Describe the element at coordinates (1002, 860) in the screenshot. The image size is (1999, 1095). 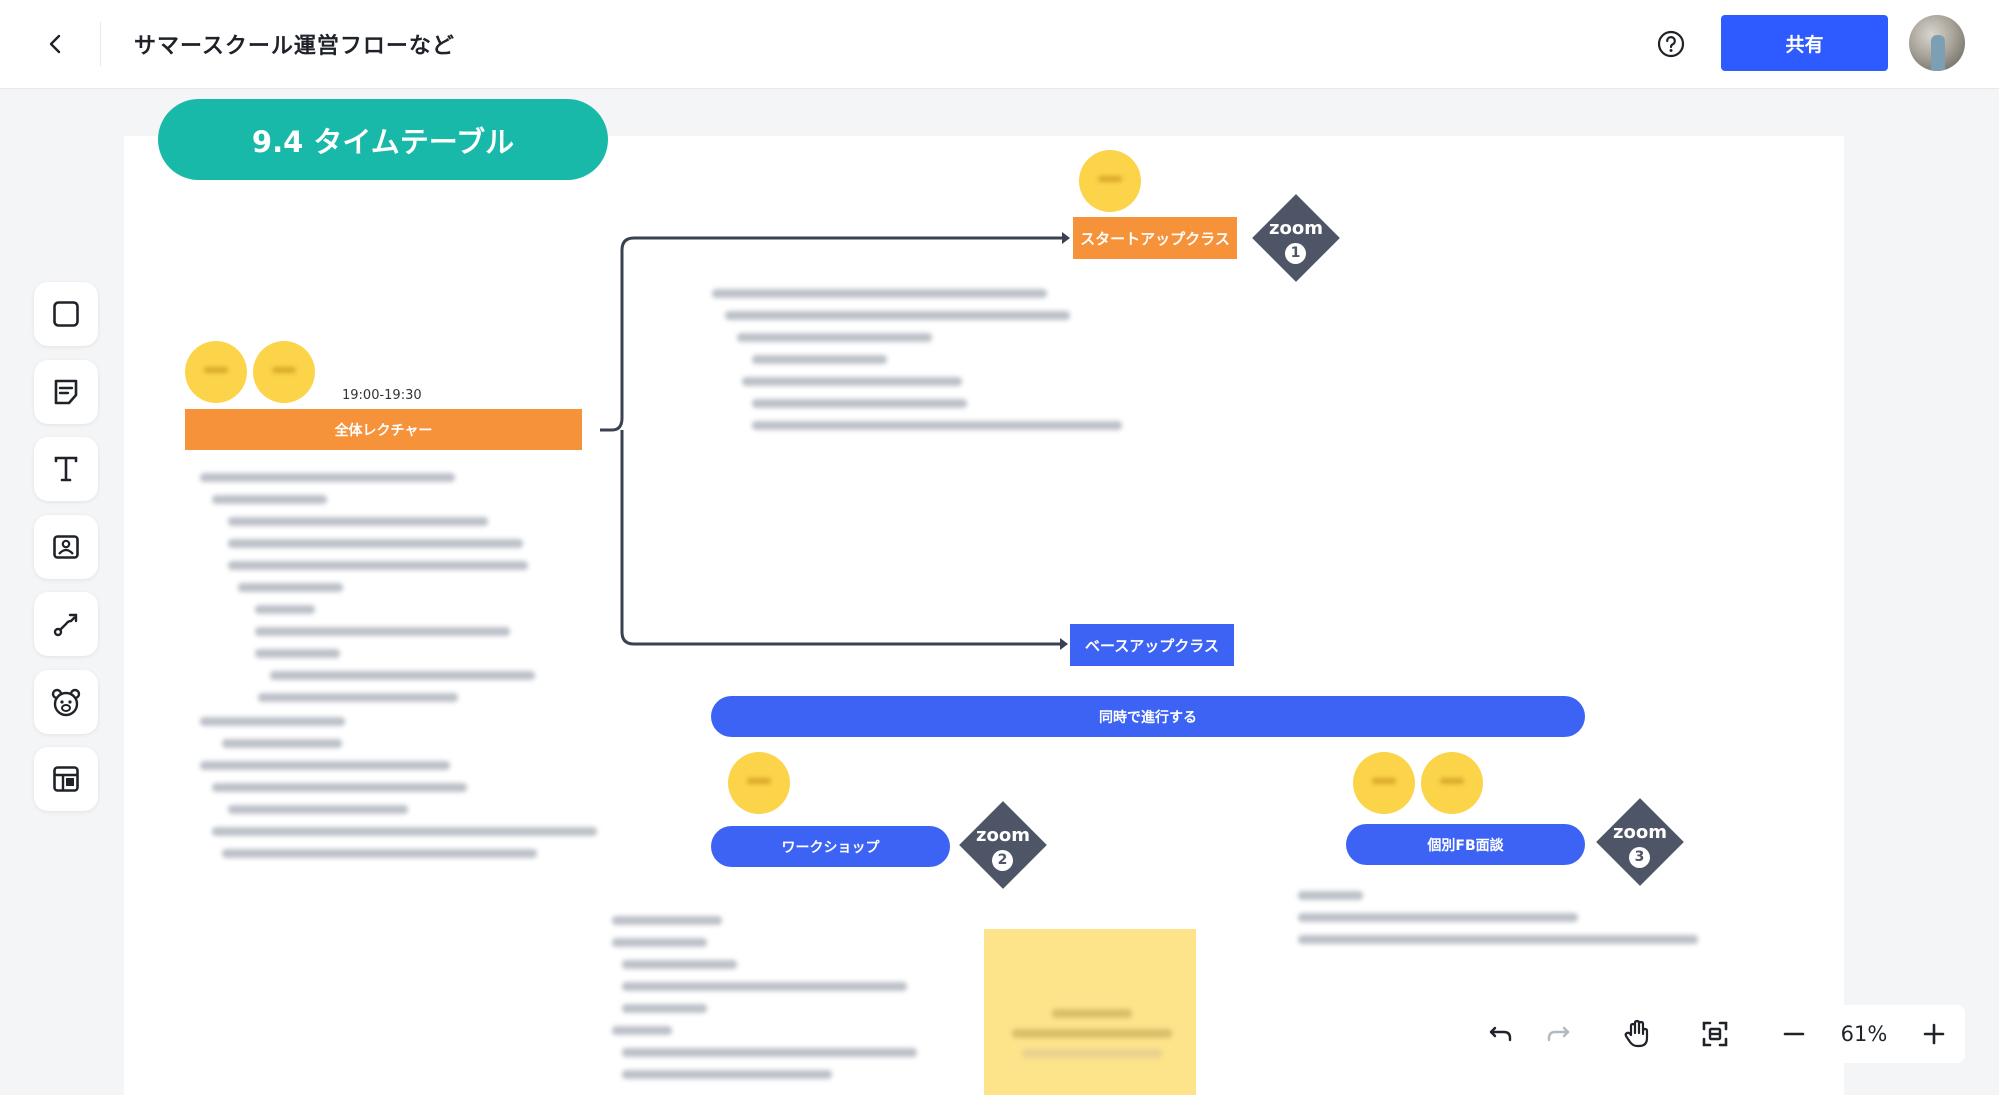
I see `zoom-number: 2` at that location.